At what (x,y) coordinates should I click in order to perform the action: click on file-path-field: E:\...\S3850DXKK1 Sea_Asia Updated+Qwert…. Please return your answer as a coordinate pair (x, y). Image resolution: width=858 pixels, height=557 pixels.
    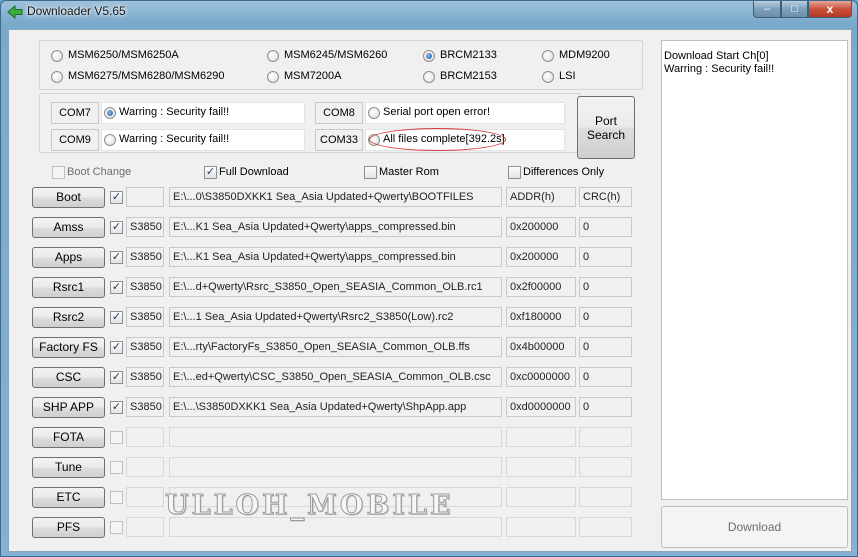
    Looking at the image, I should click on (335, 407).